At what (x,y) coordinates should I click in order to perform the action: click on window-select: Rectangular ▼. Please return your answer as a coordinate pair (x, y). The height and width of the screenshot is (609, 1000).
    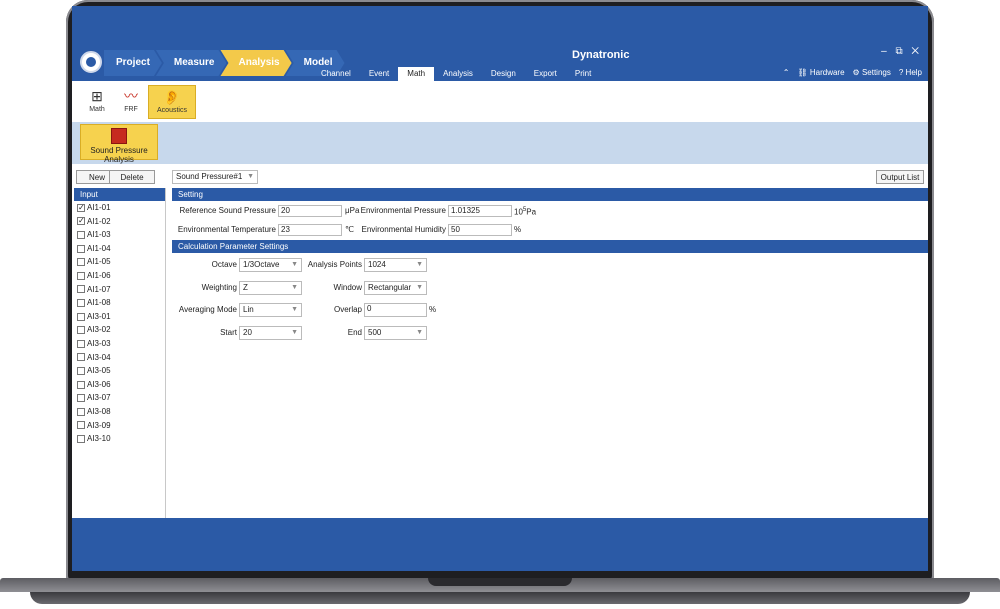
    Looking at the image, I should click on (395, 288).